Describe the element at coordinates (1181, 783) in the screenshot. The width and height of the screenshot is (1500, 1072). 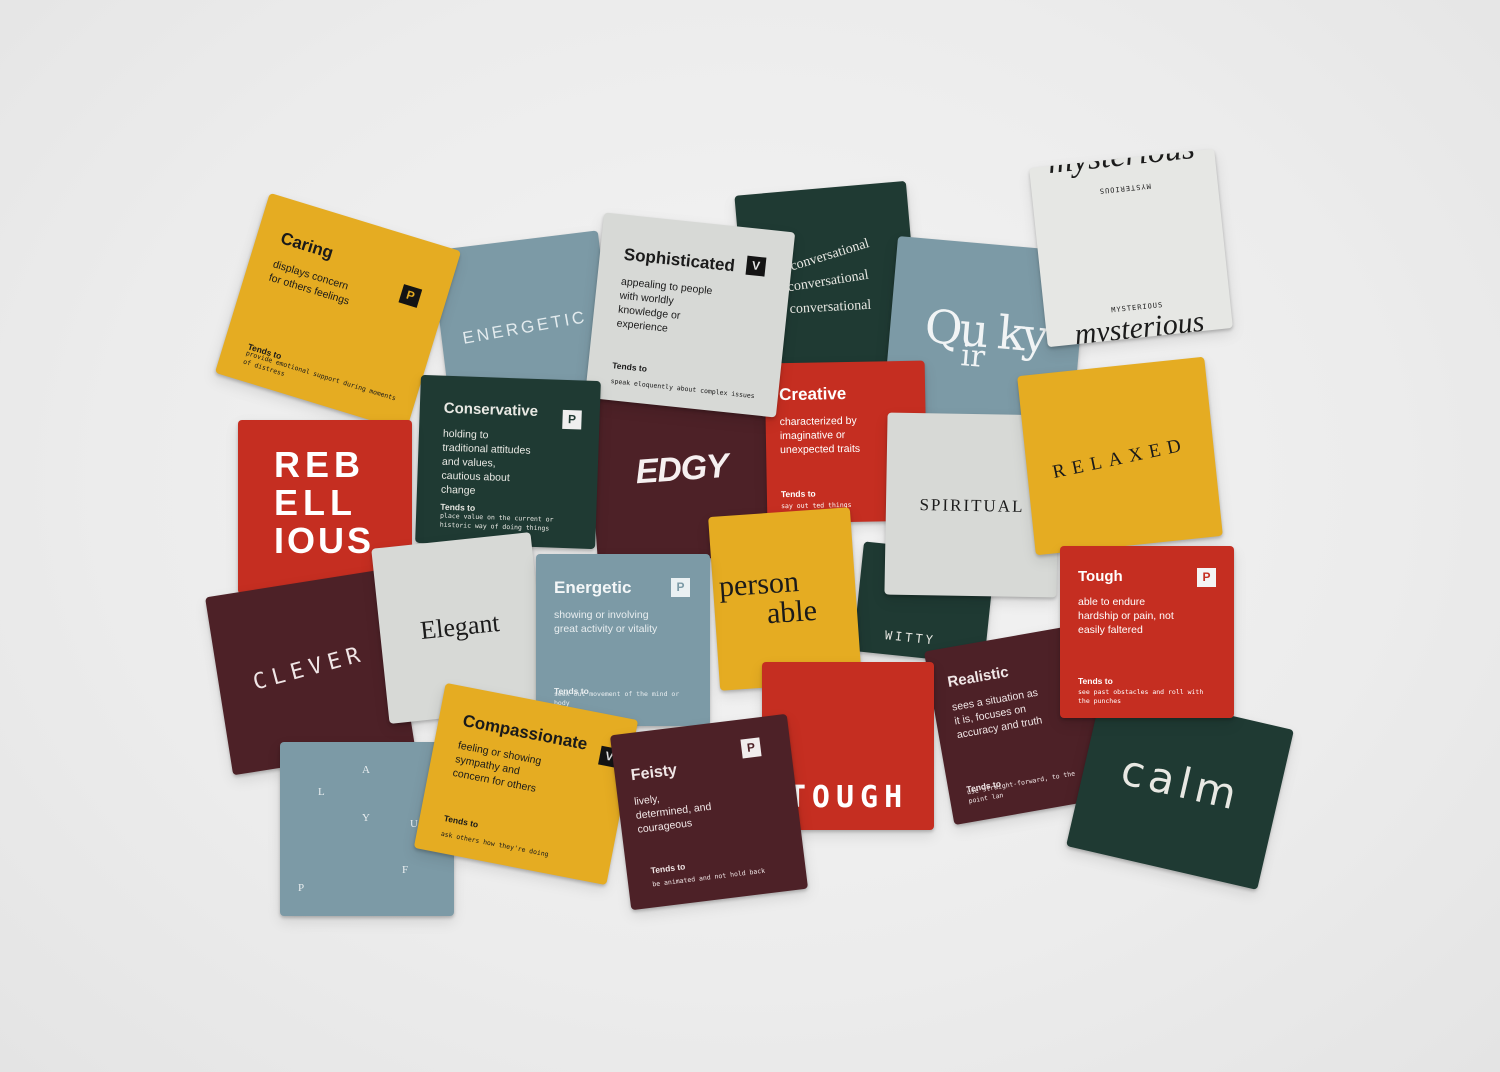
I see `card-word: calm` at that location.